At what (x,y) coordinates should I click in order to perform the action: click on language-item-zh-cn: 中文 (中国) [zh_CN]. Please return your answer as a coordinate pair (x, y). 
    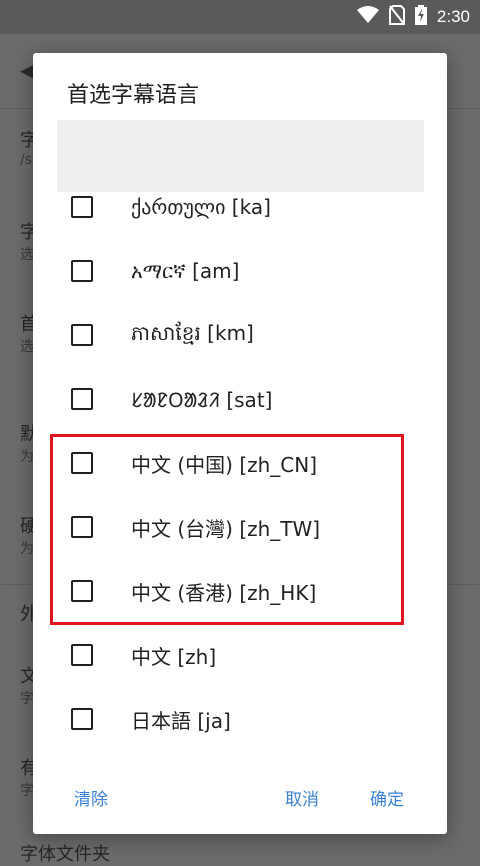
    Looking at the image, I should click on (240, 463).